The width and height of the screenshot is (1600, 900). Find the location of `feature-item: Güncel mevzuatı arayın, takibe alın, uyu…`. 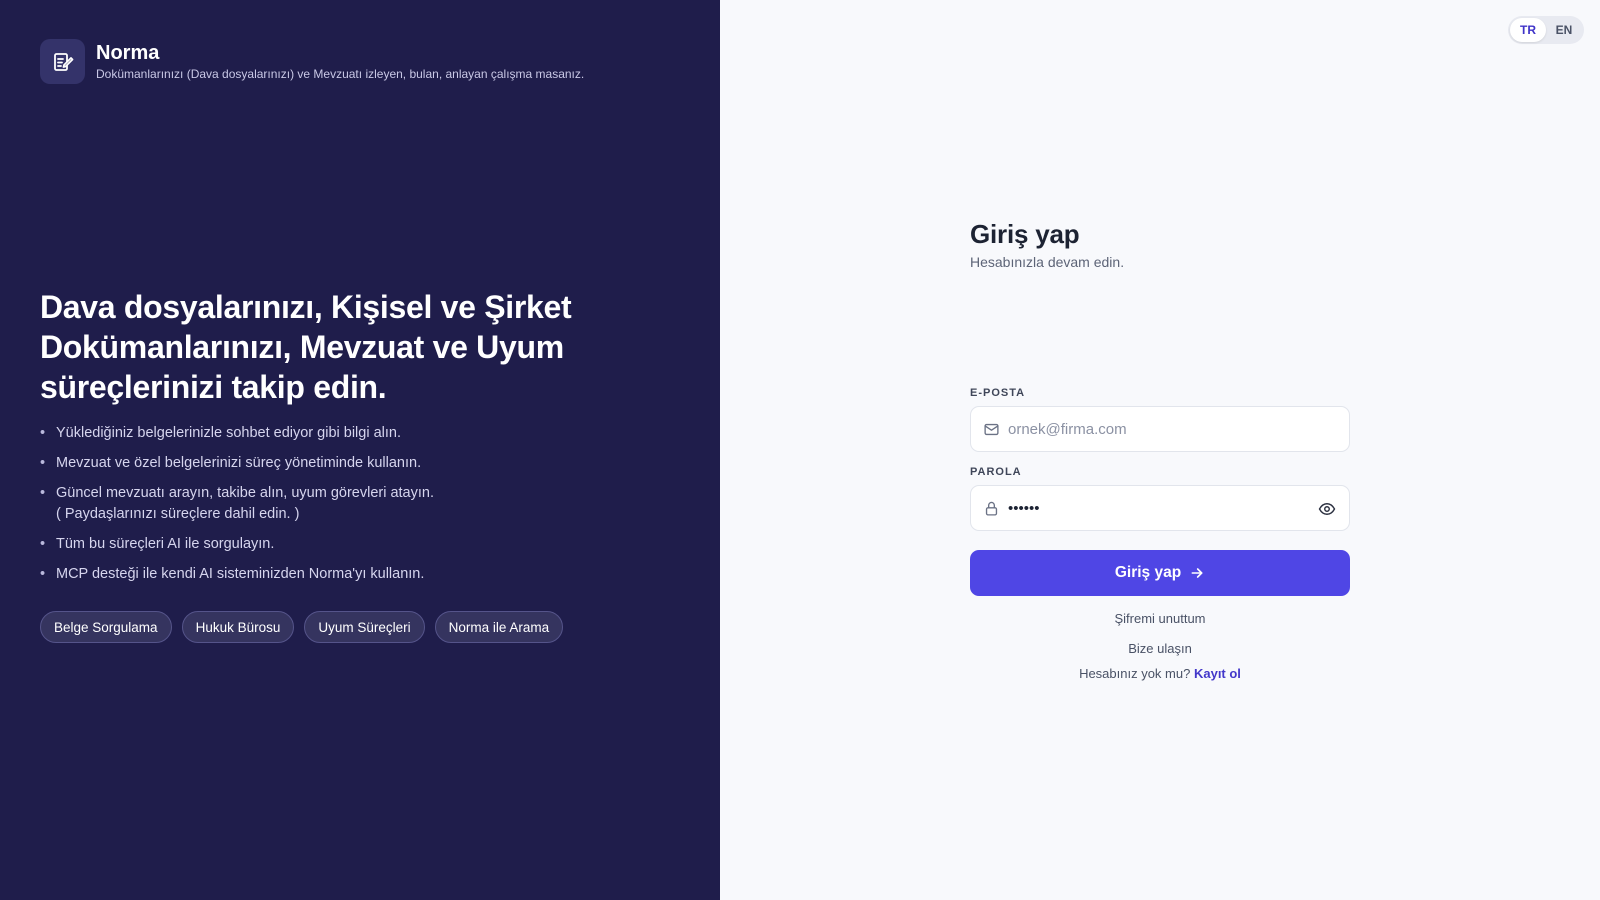

feature-item: Güncel mevzuatı arayın, takibe alın, uyu… is located at coordinates (360, 504).